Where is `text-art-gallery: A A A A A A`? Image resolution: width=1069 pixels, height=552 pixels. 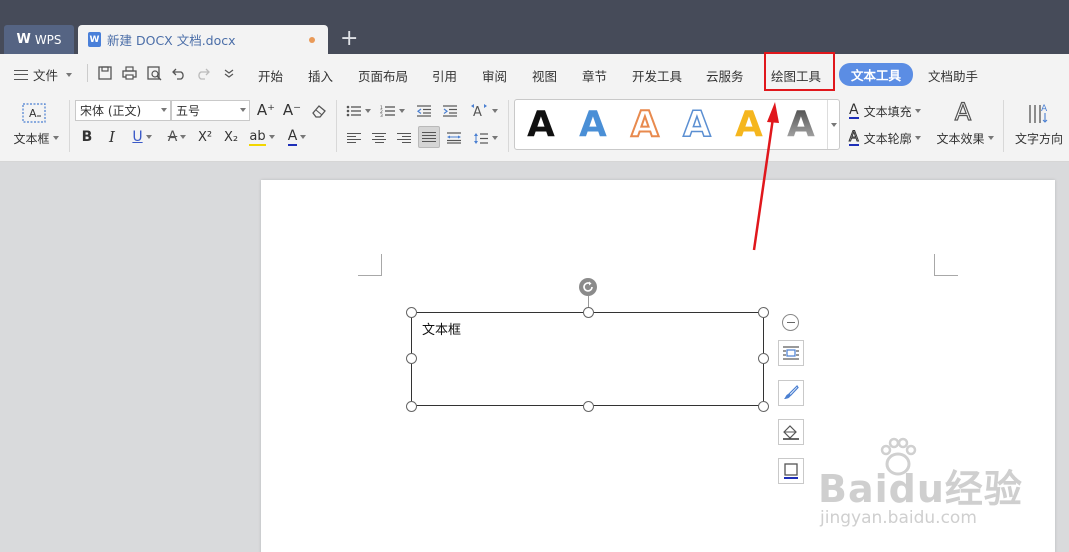 text-art-gallery: A A A A A A is located at coordinates (677, 124).